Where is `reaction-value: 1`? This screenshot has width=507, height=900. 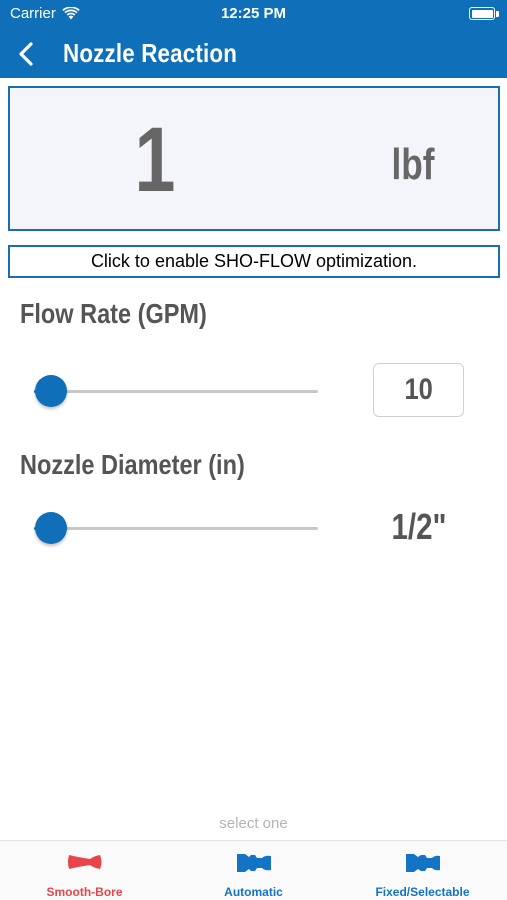
reaction-value: 1 is located at coordinates (155, 160).